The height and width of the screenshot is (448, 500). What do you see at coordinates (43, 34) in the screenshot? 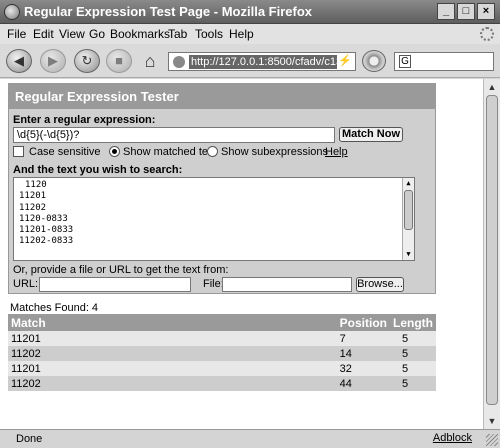
I see `menu-edit: Edit` at bounding box center [43, 34].